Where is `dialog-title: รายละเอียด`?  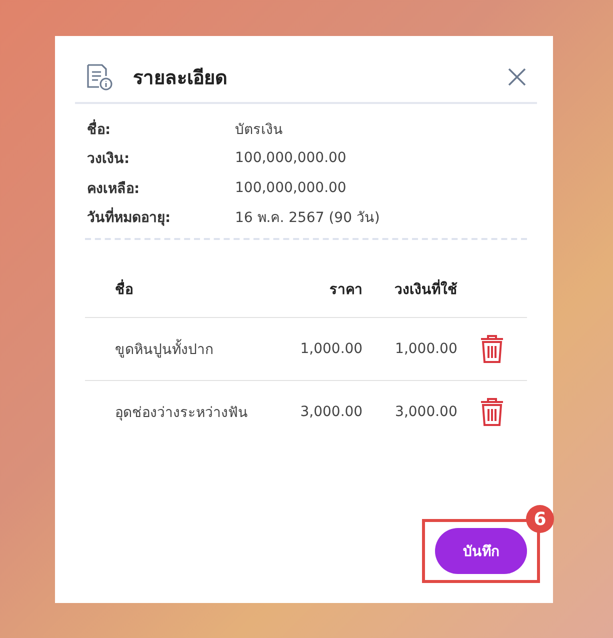 dialog-title: รายละเอียด is located at coordinates (180, 78).